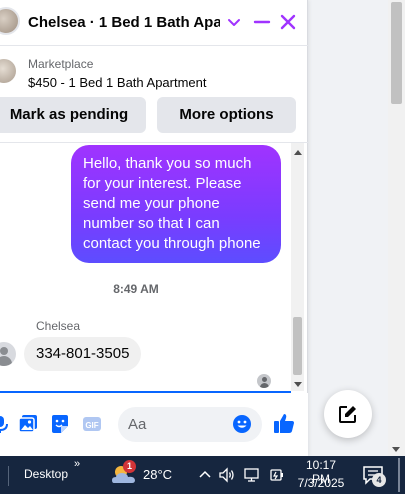 The height and width of the screenshot is (494, 405). Describe the element at coordinates (396, 53) in the screenshot. I see `page-scrollbar-thumb` at that location.